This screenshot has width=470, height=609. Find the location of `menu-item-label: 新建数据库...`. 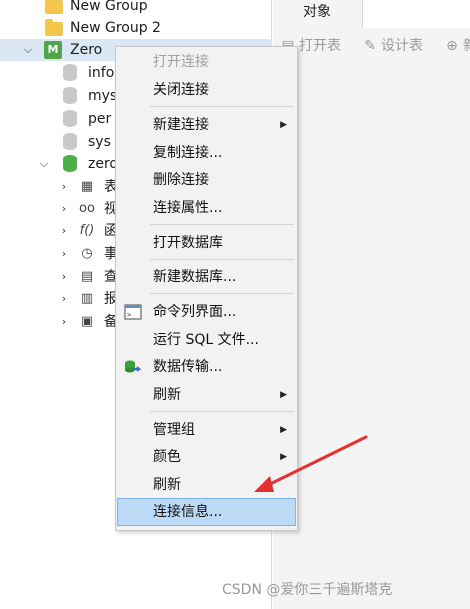

menu-item-label: 新建数据库... is located at coordinates (195, 277).